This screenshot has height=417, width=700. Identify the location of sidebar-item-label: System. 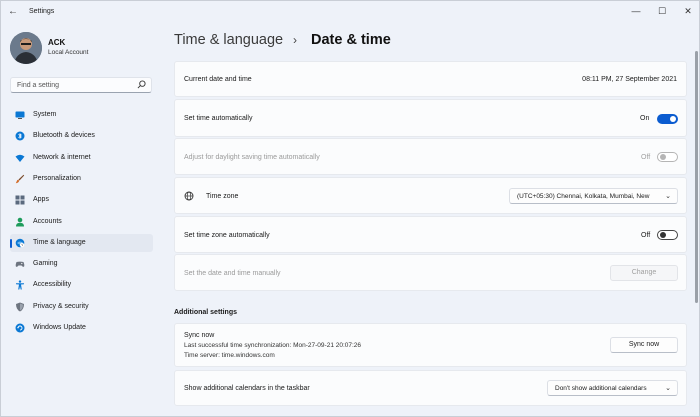
(45, 114).